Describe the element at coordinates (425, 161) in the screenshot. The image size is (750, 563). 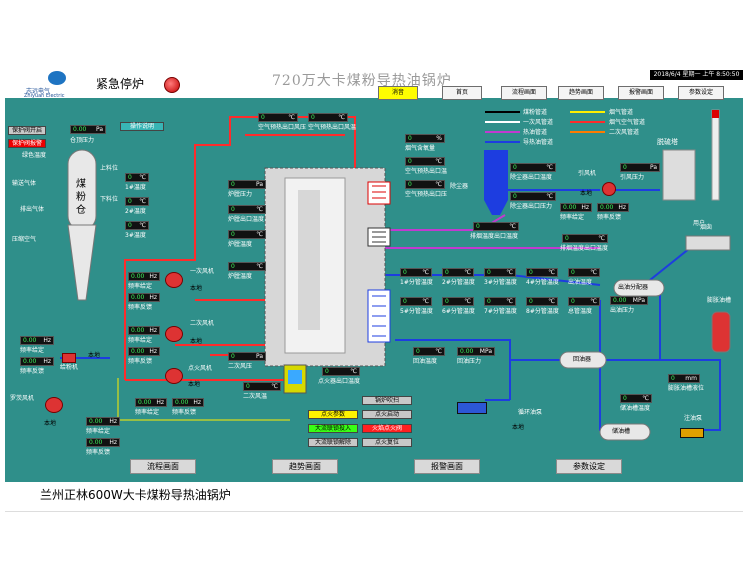
I see `preheat-in-temp-tag: 0 ℃` at that location.